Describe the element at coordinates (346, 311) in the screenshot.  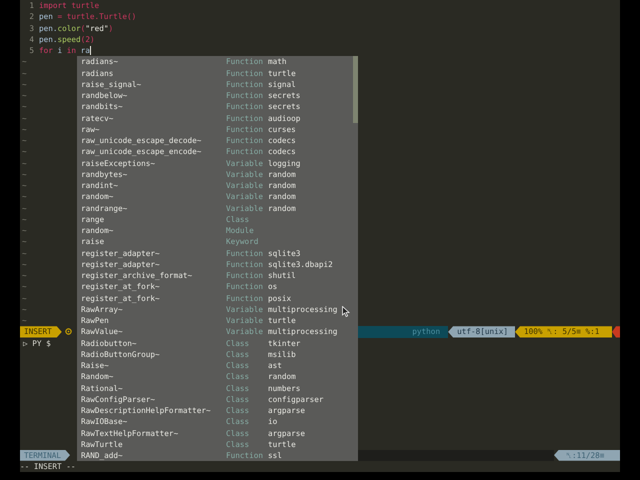
I see `mouse-pointer-icon` at that location.